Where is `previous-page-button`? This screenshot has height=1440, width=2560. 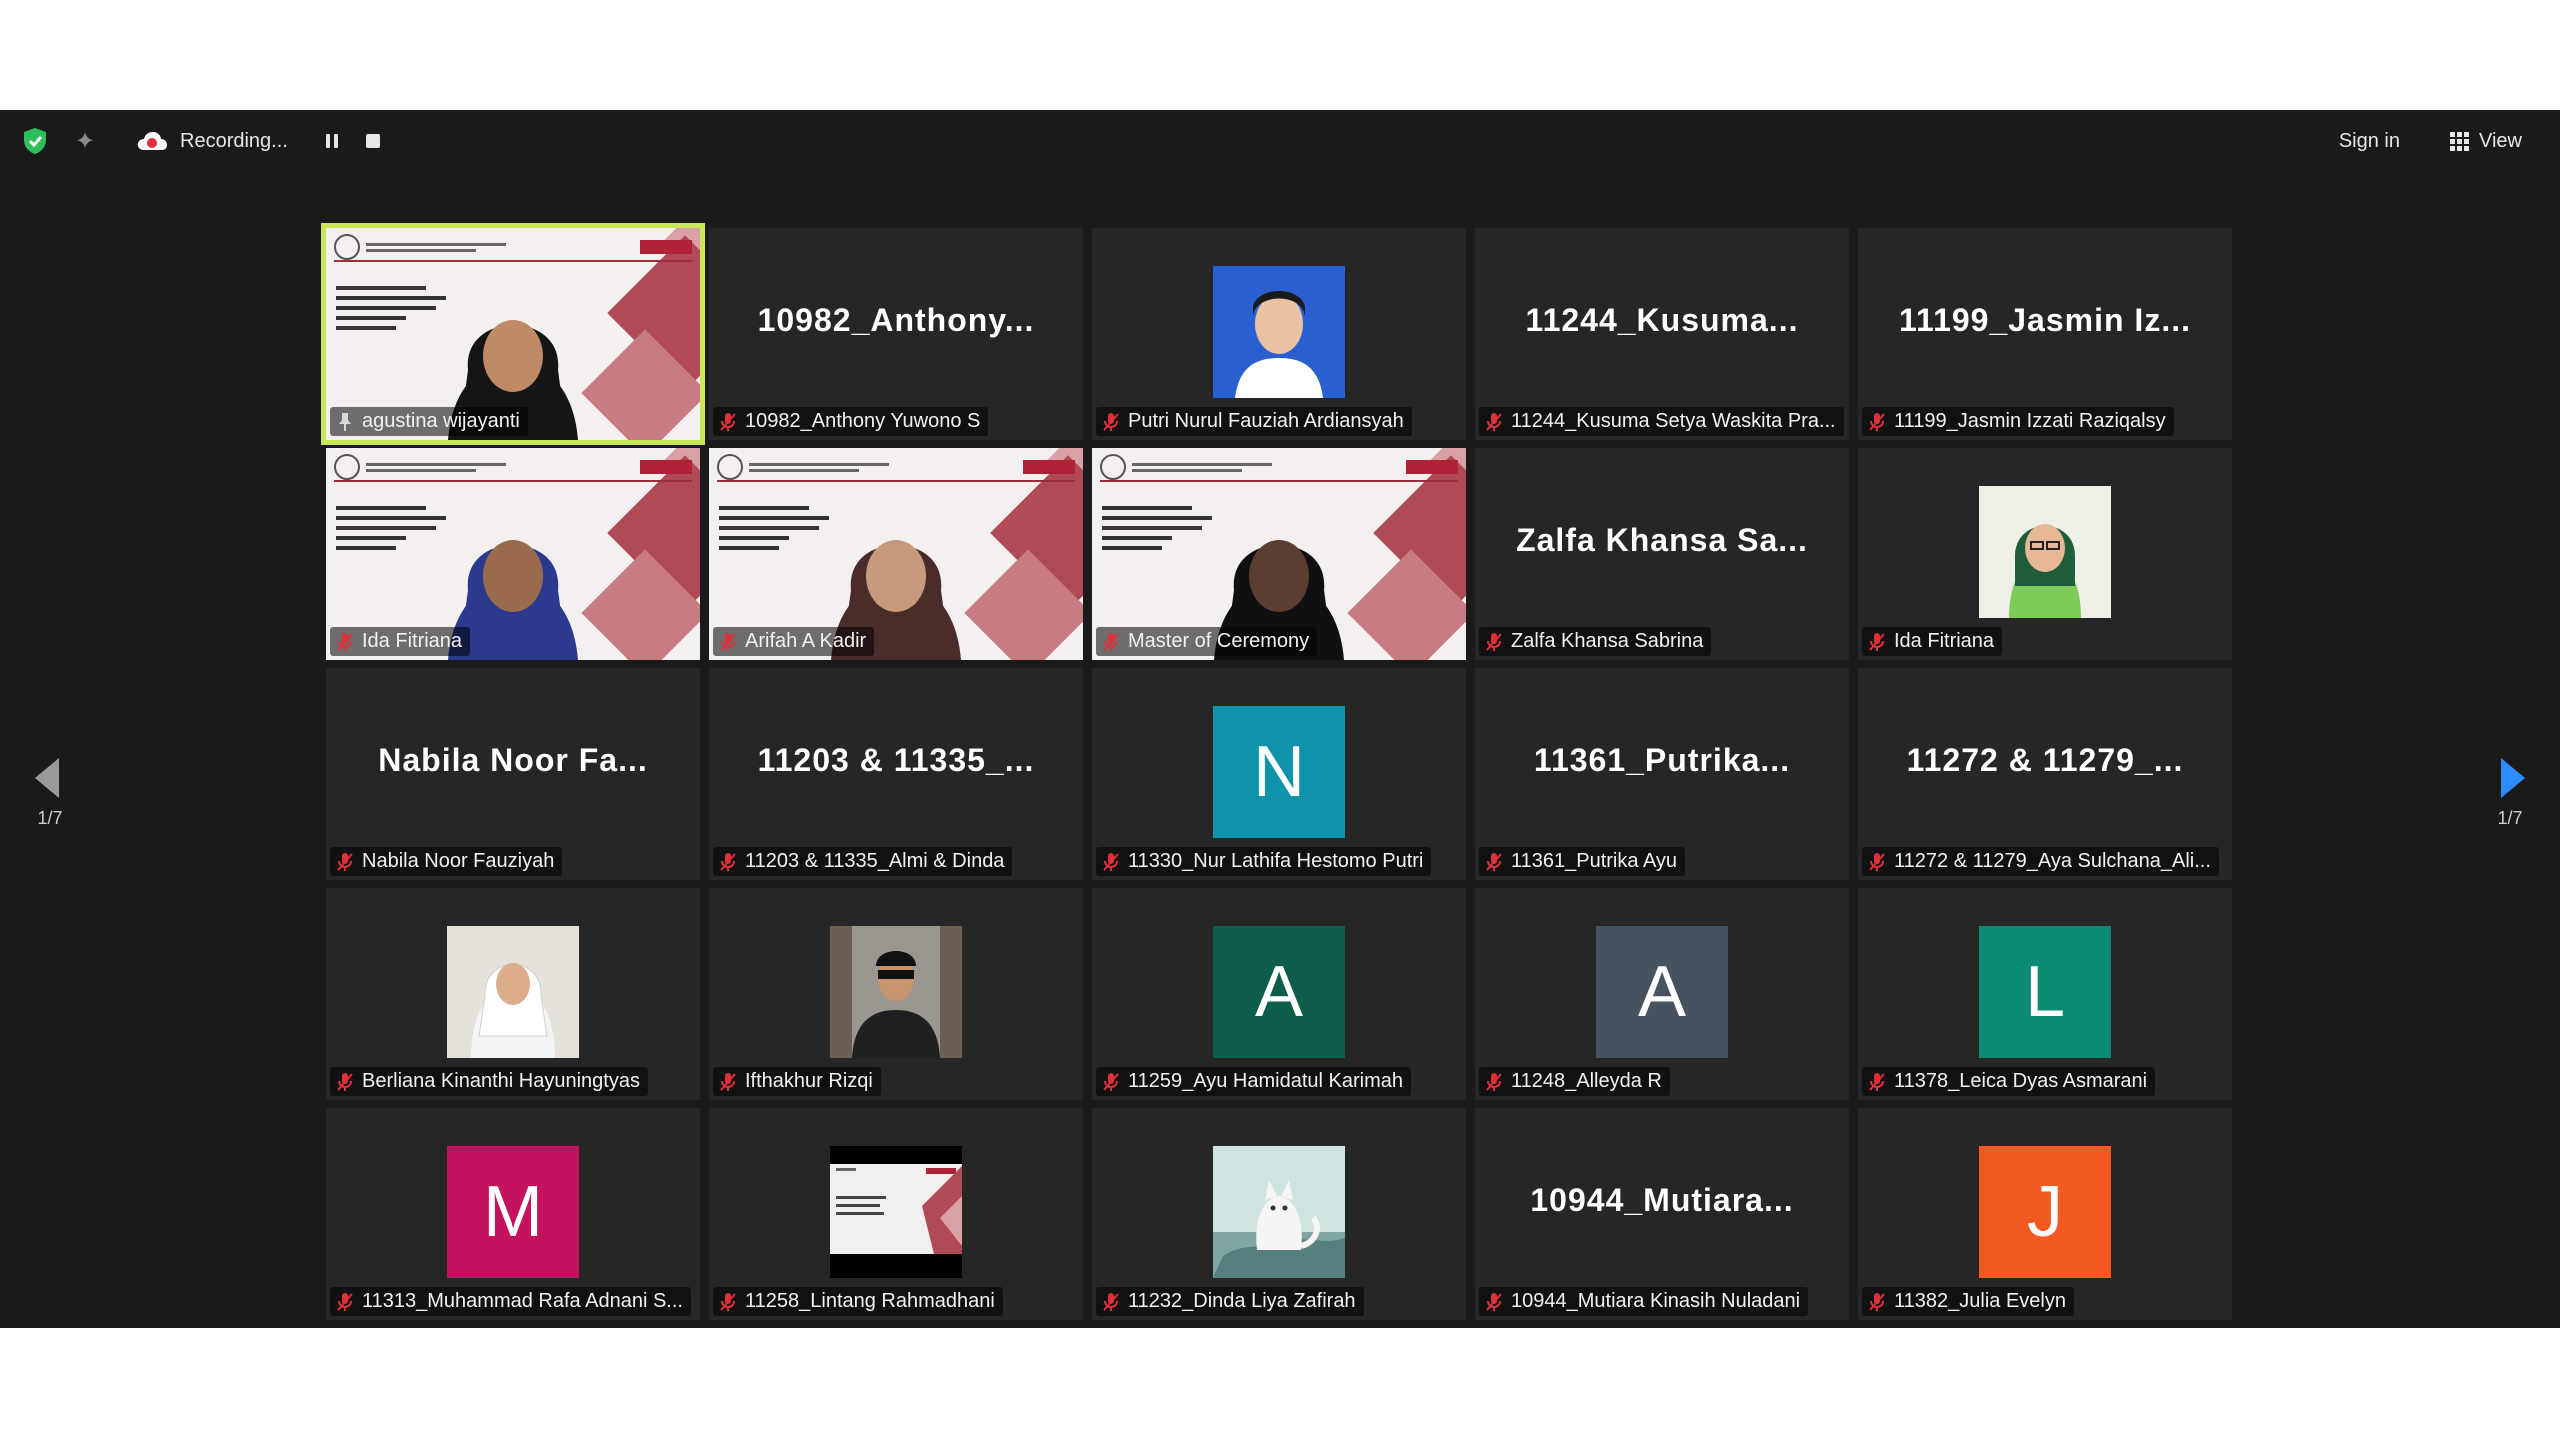
previous-page-button is located at coordinates (46, 778).